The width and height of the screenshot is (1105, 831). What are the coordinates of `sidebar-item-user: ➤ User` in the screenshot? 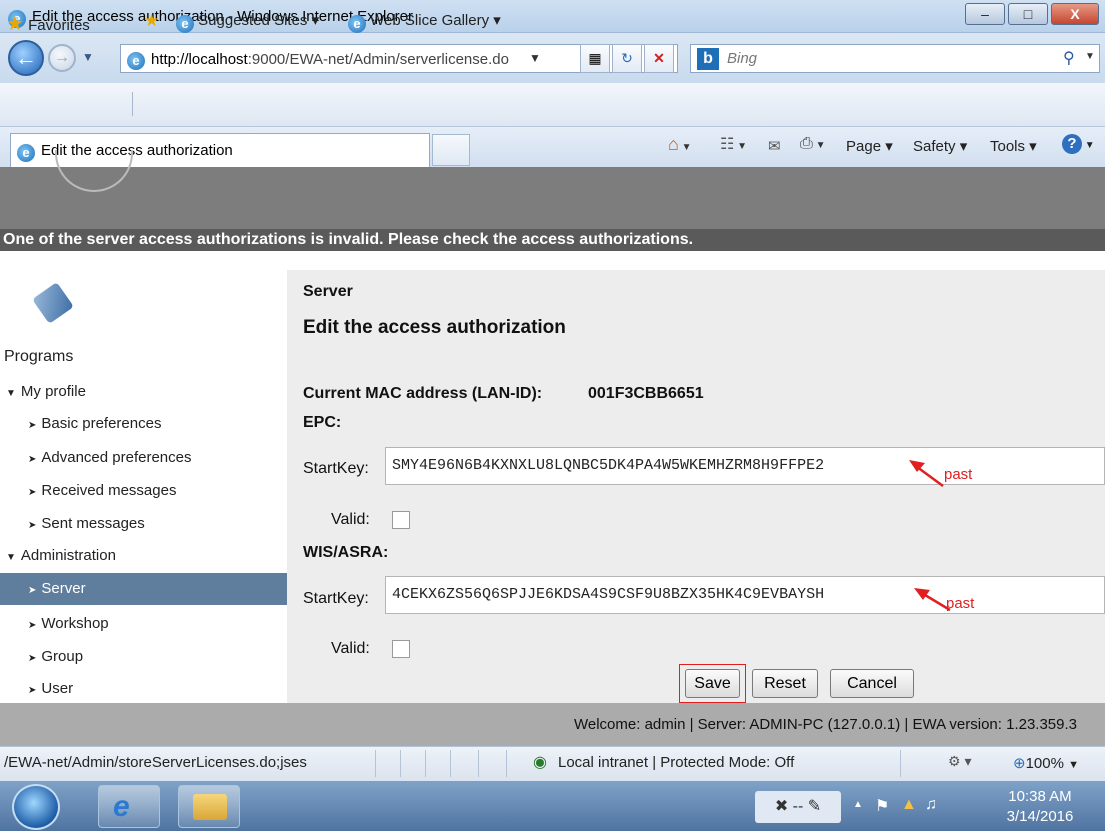 It's located at (143, 689).